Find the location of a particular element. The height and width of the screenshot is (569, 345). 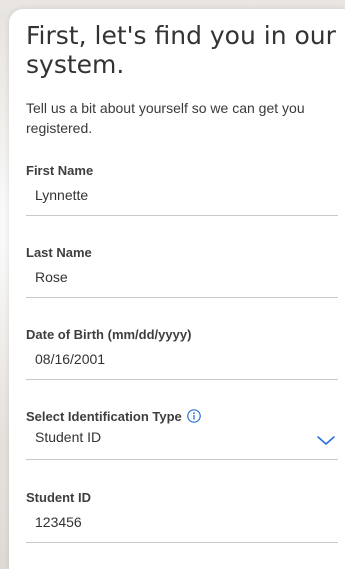

first-name-field: First Name Lynnette is located at coordinates (182, 188).